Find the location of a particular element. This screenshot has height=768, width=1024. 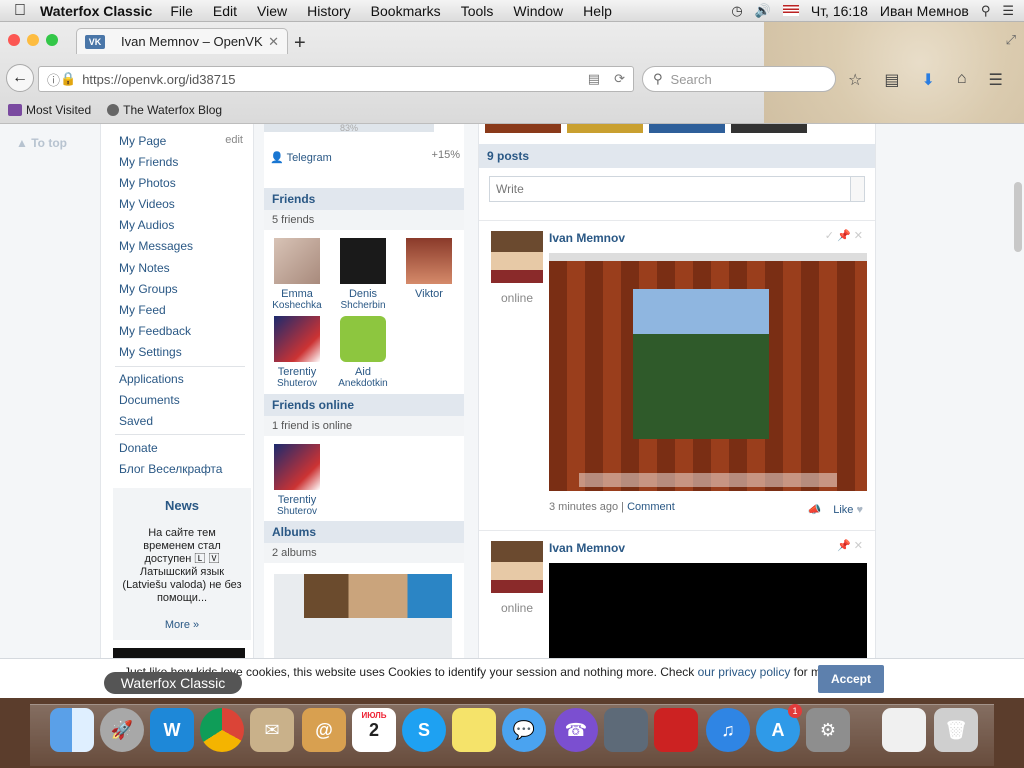

friend-card: Terentiy Shuterov is located at coordinates (297, 352).